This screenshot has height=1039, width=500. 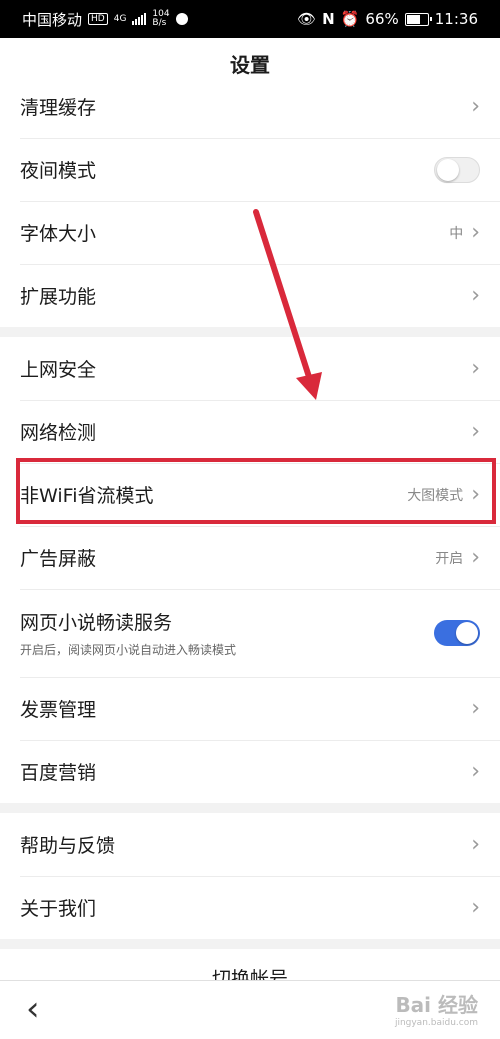 What do you see at coordinates (96, 623) in the screenshot?
I see `setting-label: 网页小说畅读服务` at bounding box center [96, 623].